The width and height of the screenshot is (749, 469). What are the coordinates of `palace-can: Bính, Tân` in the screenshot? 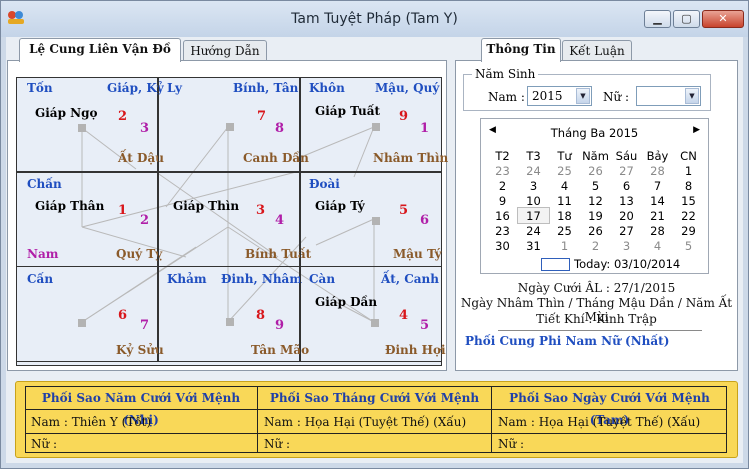 It's located at (266, 88).